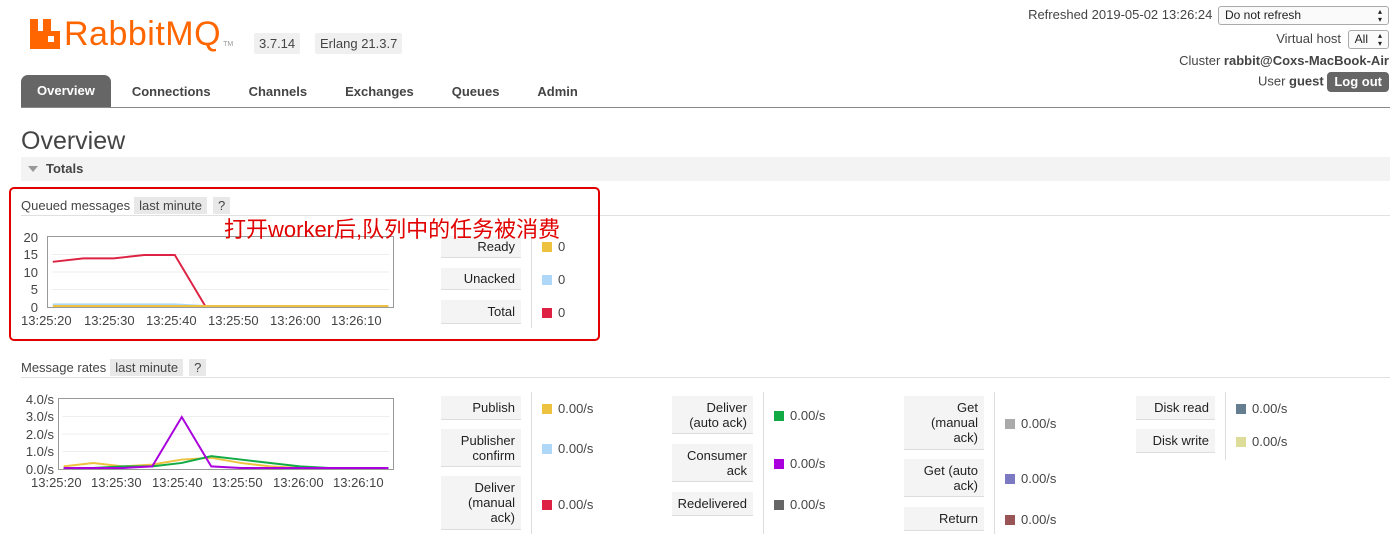 Image resolution: width=1398 pixels, height=544 pixels. What do you see at coordinates (1010, 423) in the screenshot?
I see `get-manual-swatch` at bounding box center [1010, 423].